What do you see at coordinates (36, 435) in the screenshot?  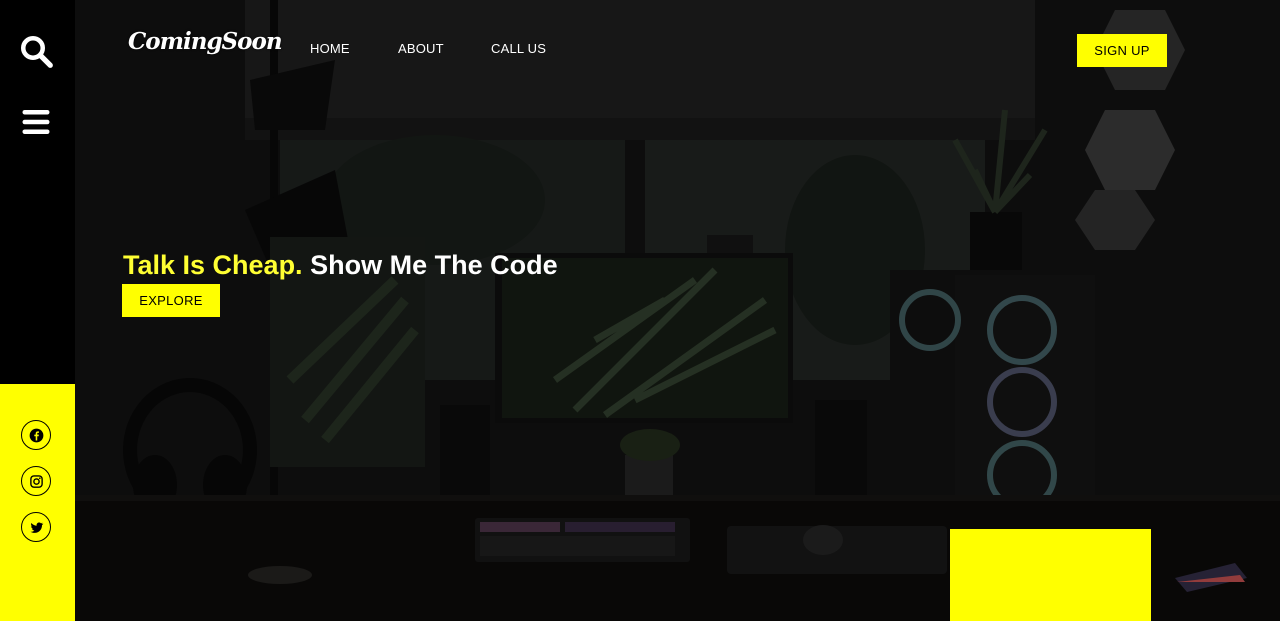 I see `facebook-icon` at bounding box center [36, 435].